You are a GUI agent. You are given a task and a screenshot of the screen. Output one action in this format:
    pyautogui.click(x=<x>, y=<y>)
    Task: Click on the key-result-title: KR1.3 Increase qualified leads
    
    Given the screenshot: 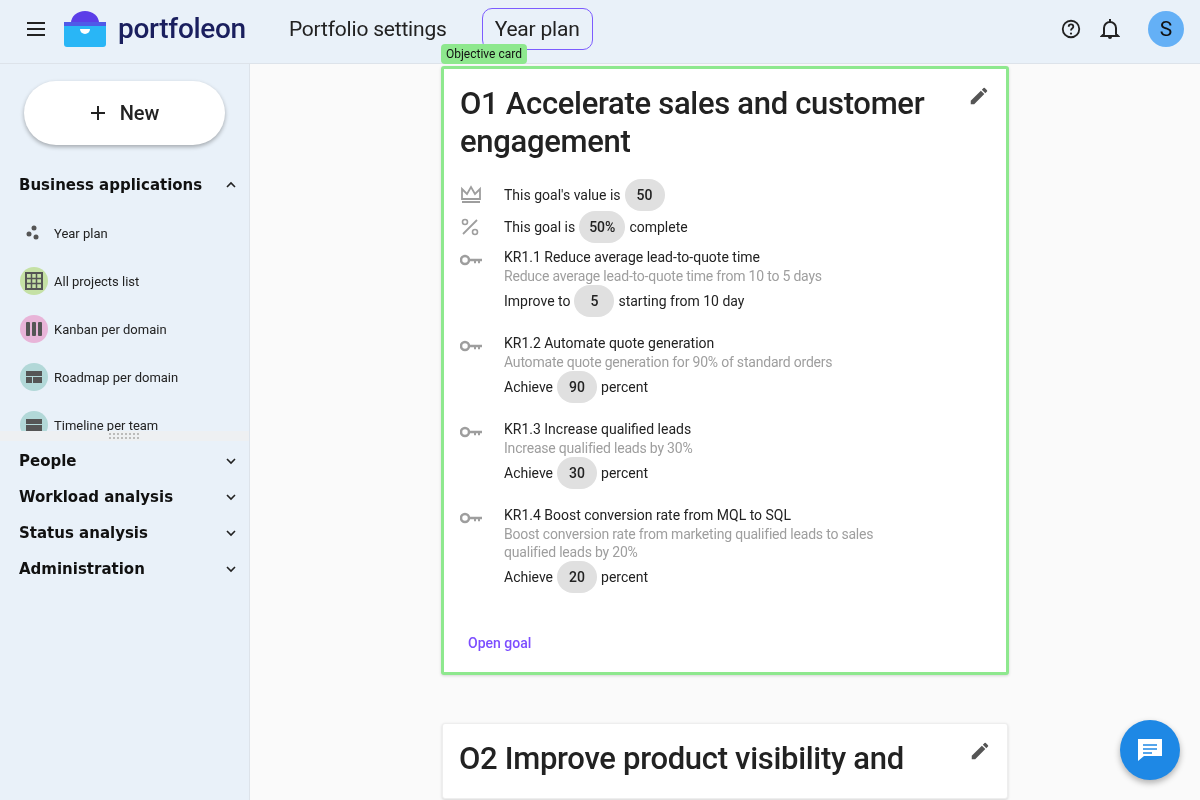 What is the action you would take?
    pyautogui.click(x=598, y=429)
    